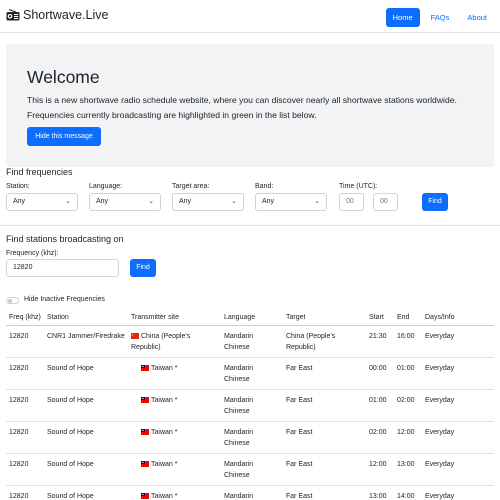 This screenshot has width=500, height=500. What do you see at coordinates (268, 201) in the screenshot?
I see `band-select-value: Any` at bounding box center [268, 201].